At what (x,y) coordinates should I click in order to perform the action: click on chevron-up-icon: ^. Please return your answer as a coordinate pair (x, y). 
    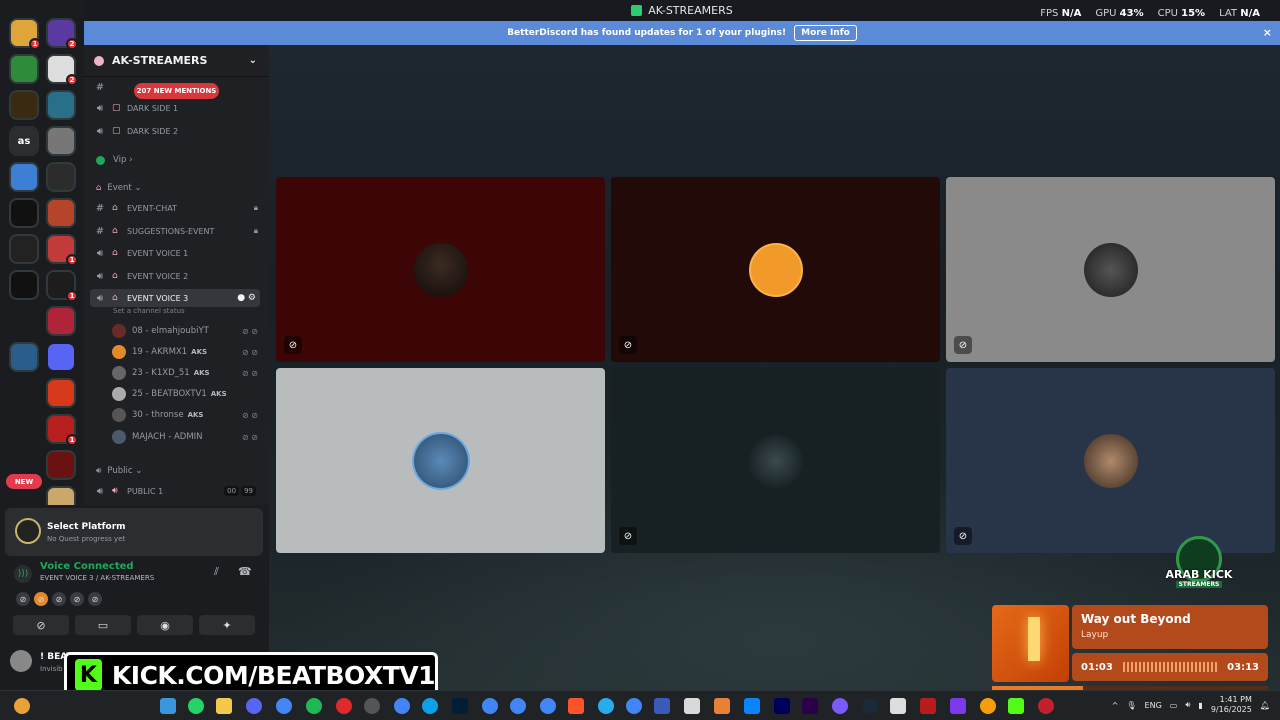
    Looking at the image, I should click on (1115, 705).